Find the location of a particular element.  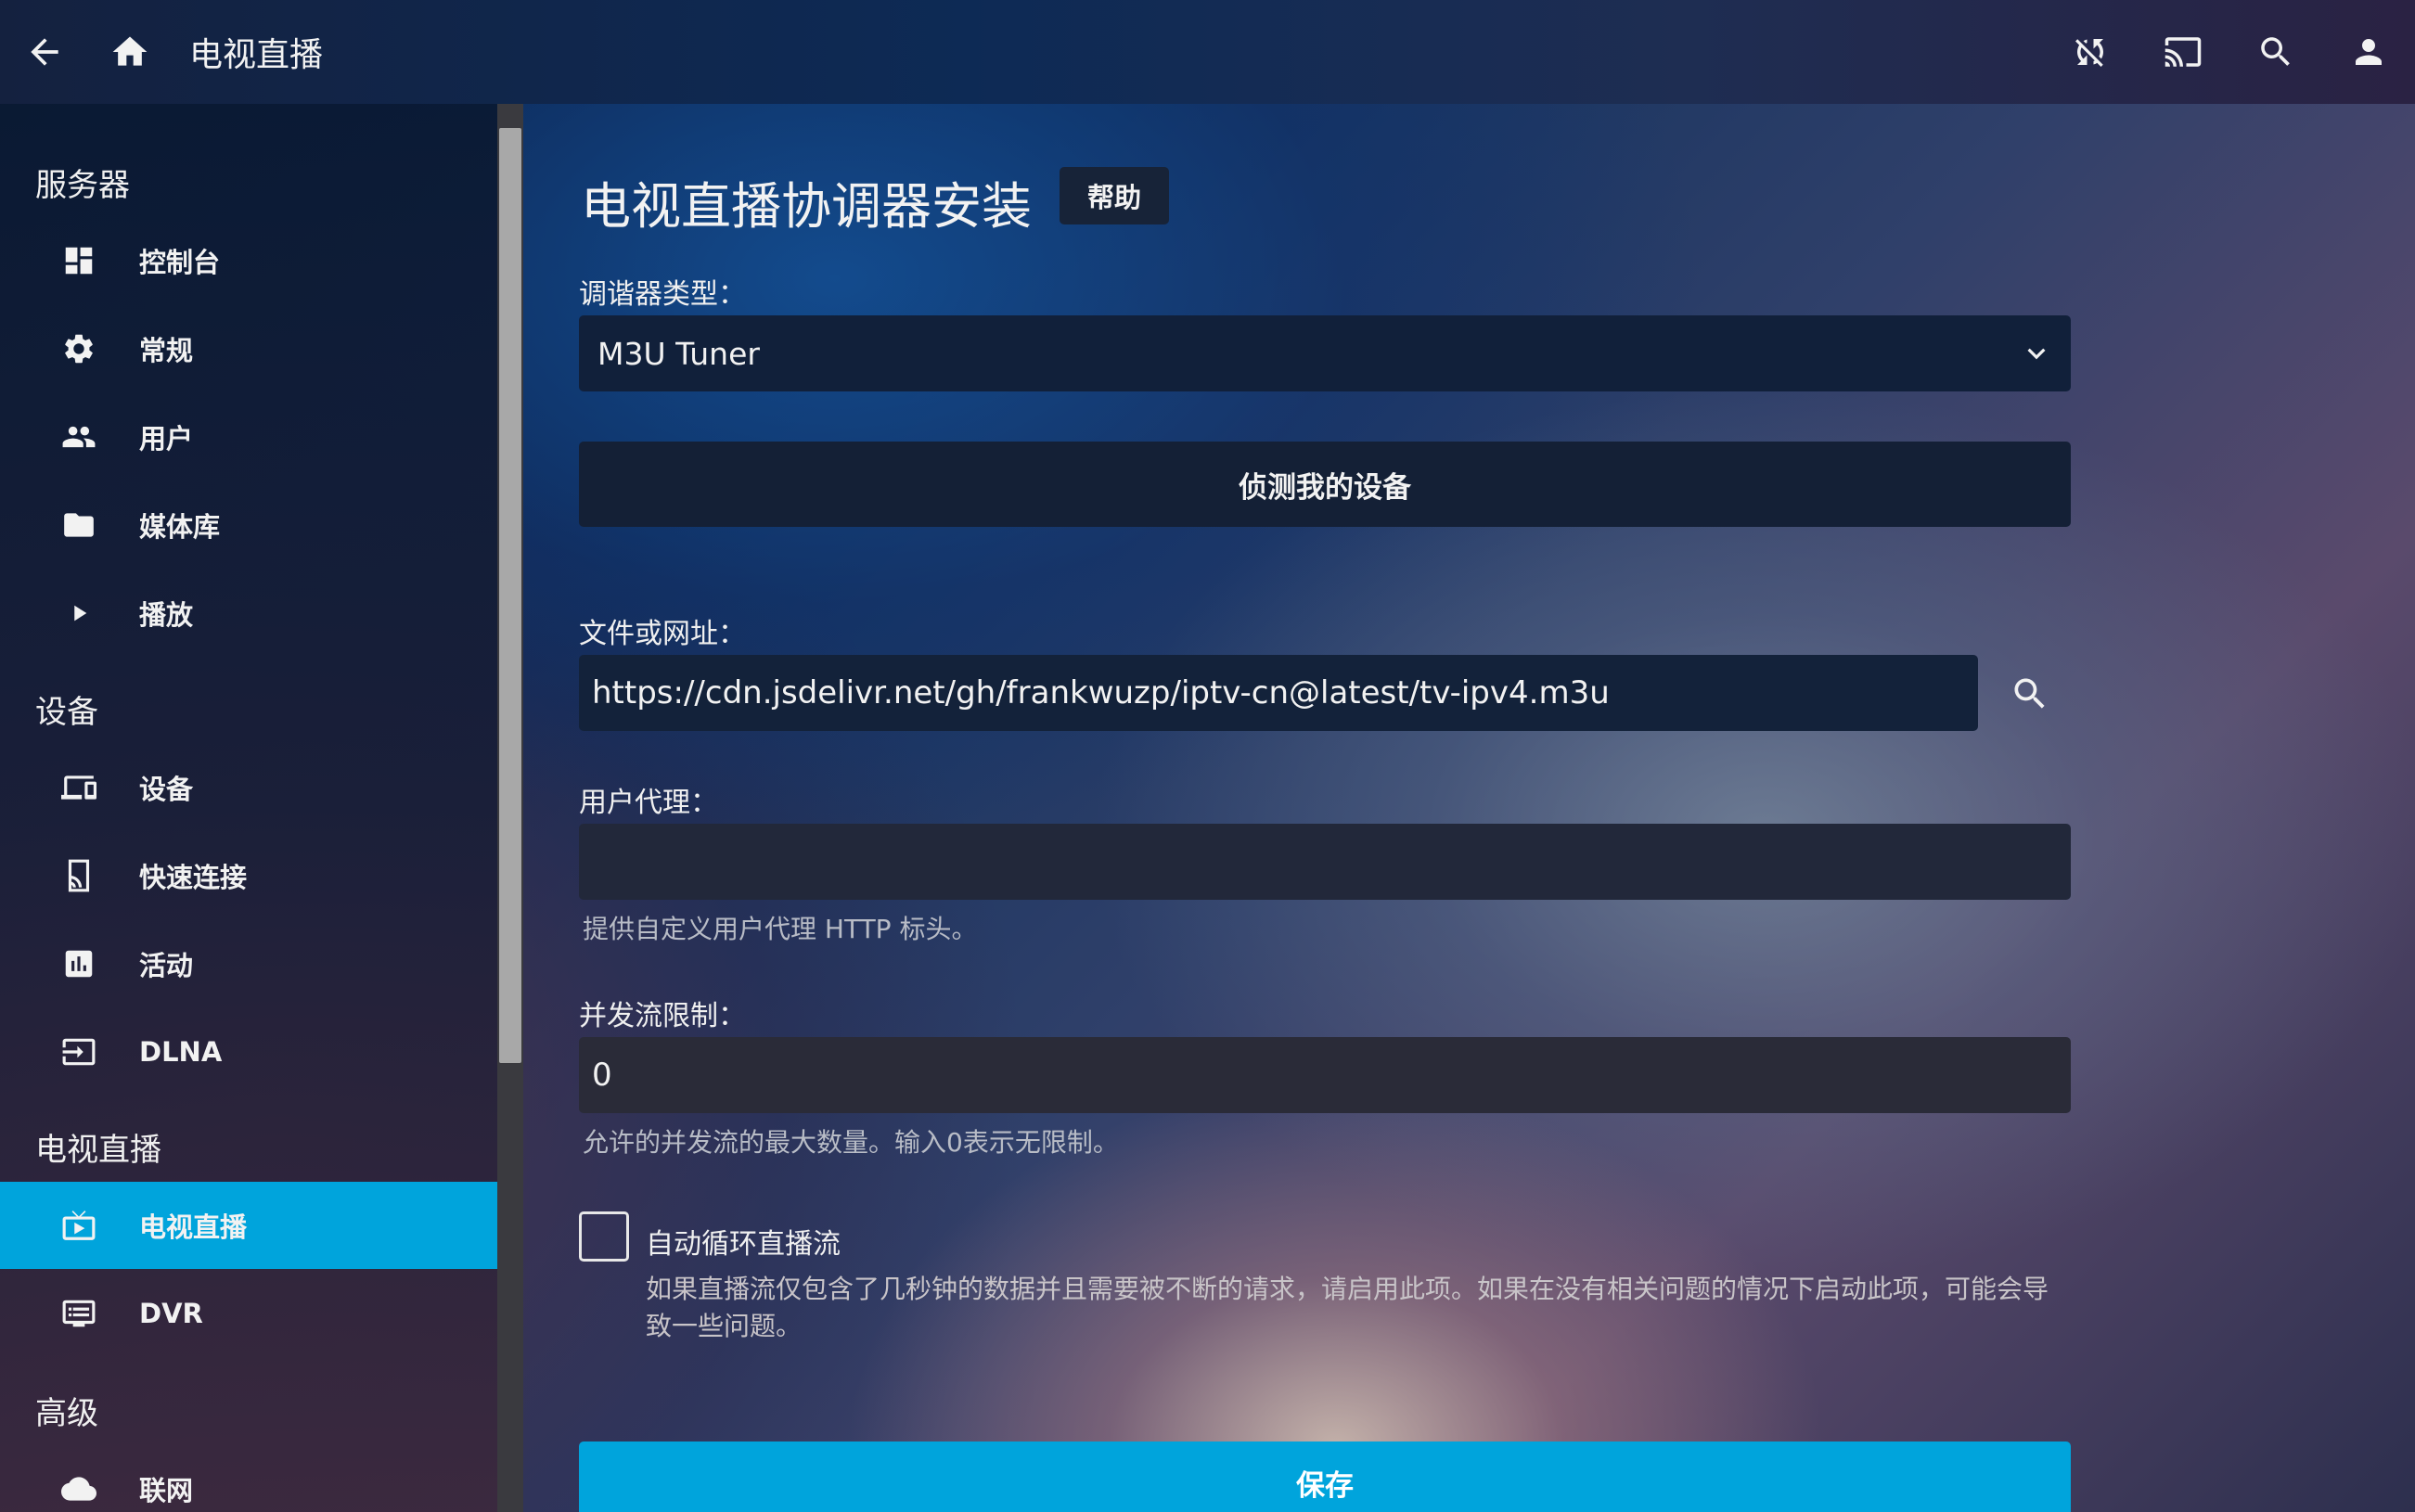

sync-button is located at coordinates (2090, 52).